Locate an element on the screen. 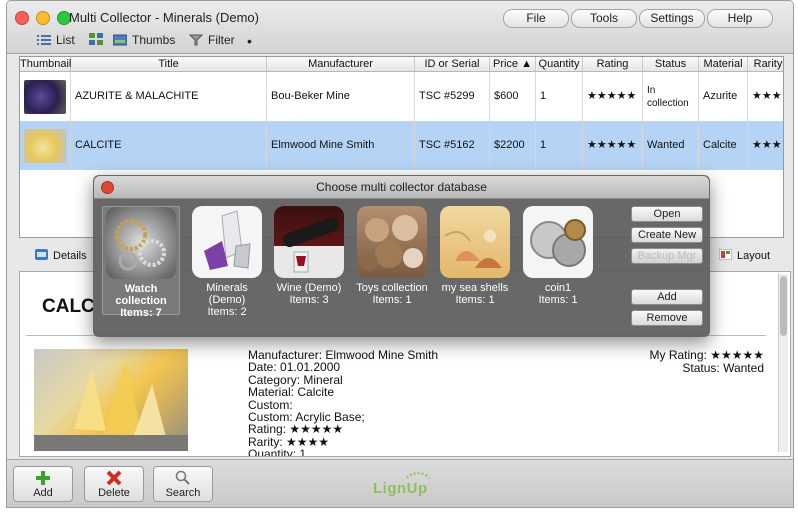 This screenshot has height=512, width=798. col-header-status: Status is located at coordinates (671, 64).